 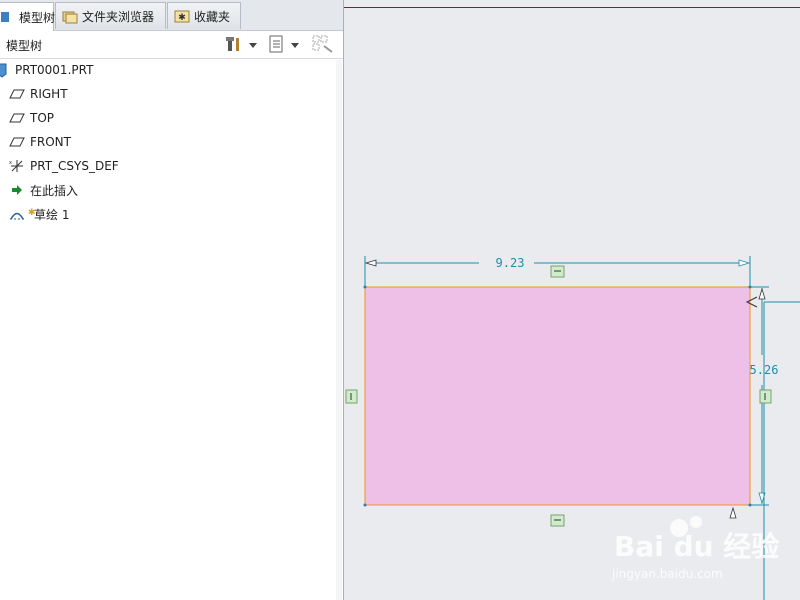 I want to click on tree-item-insert-here: 在此插入, so click(x=43, y=190).